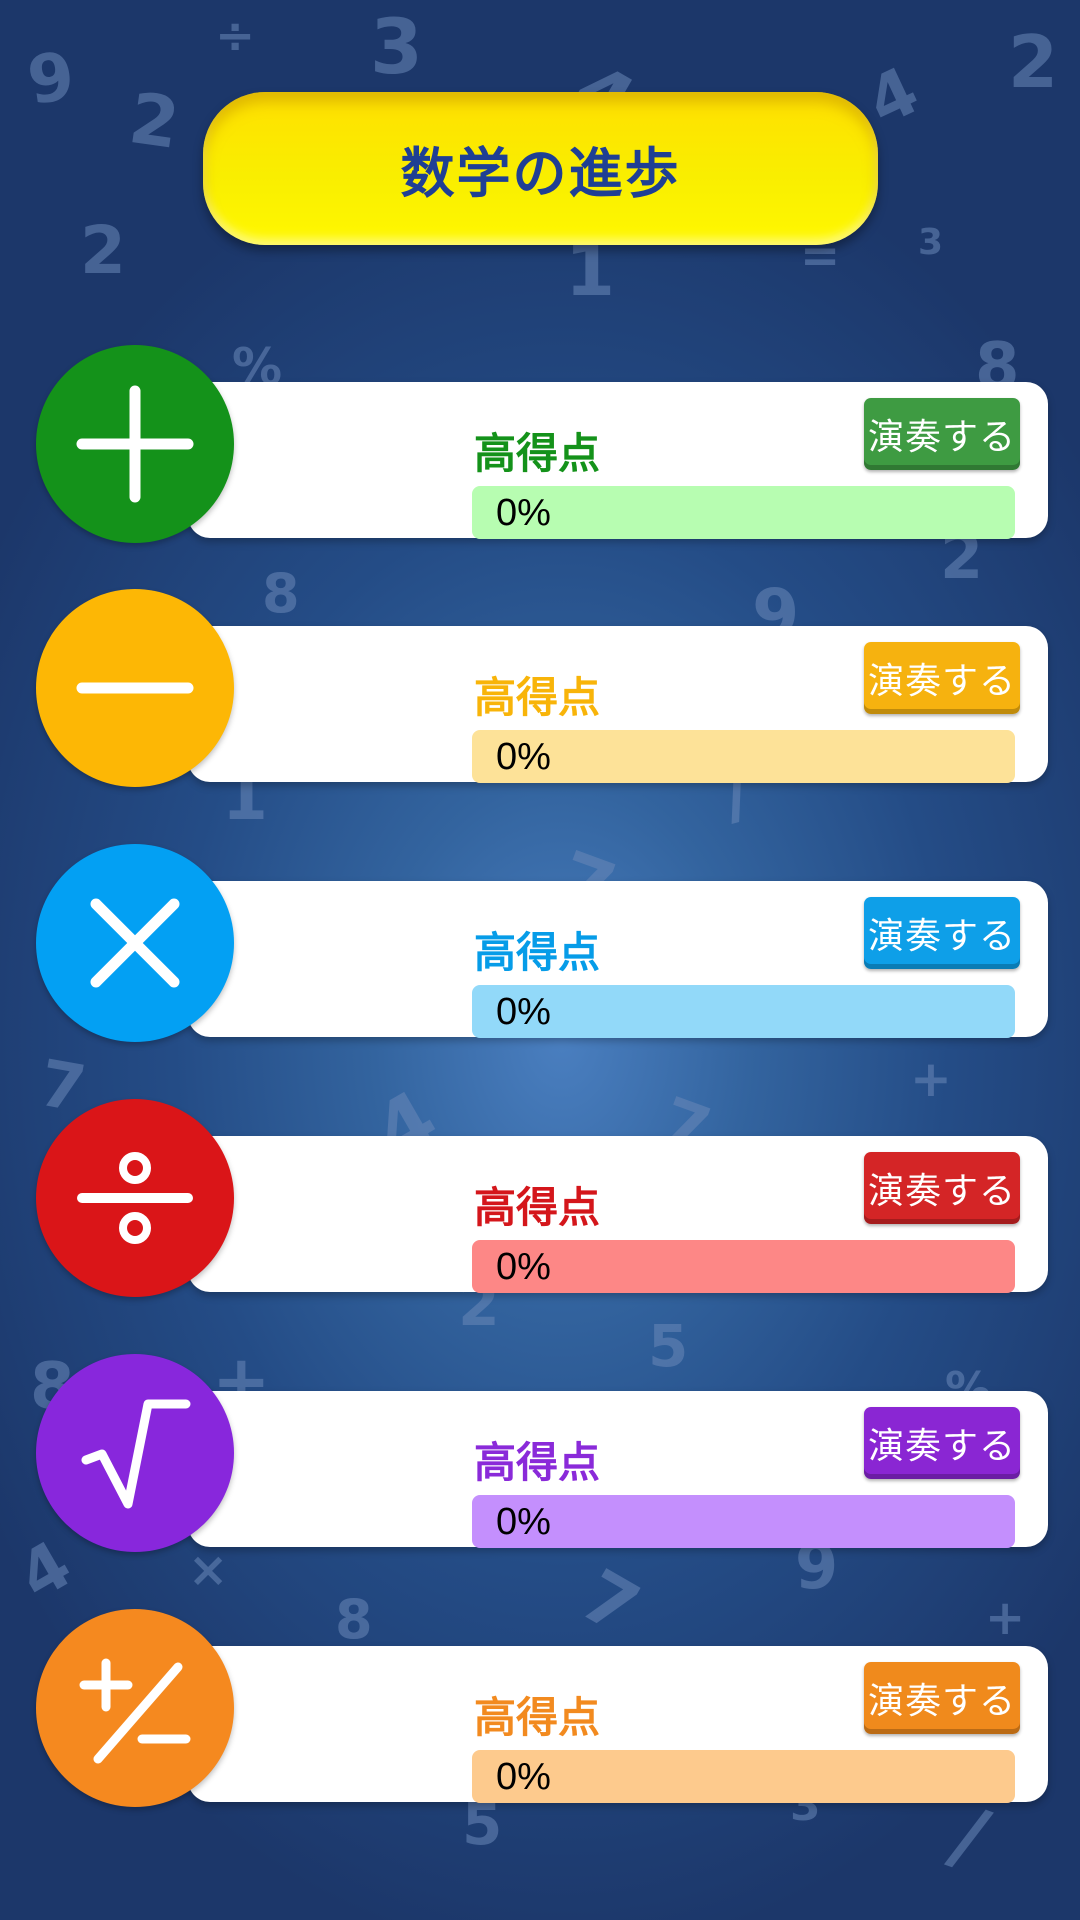 This screenshot has width=1080, height=1920. I want to click on page-title: 数学の進歩, so click(540, 173).